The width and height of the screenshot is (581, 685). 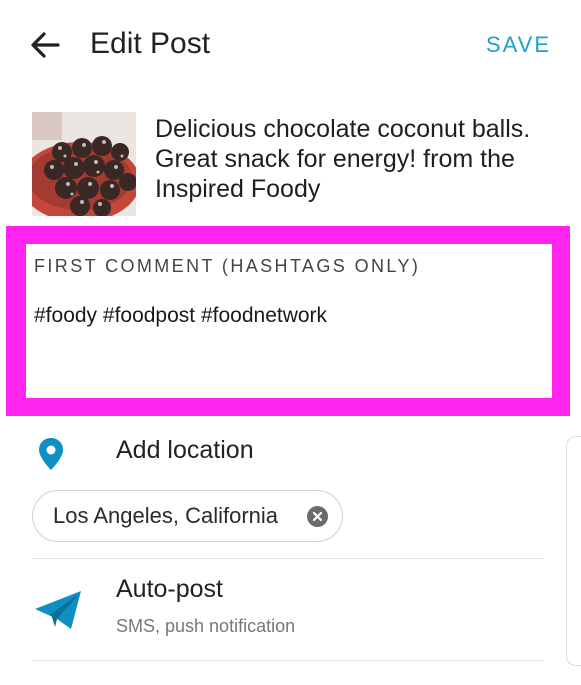 What do you see at coordinates (290, 45) in the screenshot?
I see `app-header: Edit Post SAVE` at bounding box center [290, 45].